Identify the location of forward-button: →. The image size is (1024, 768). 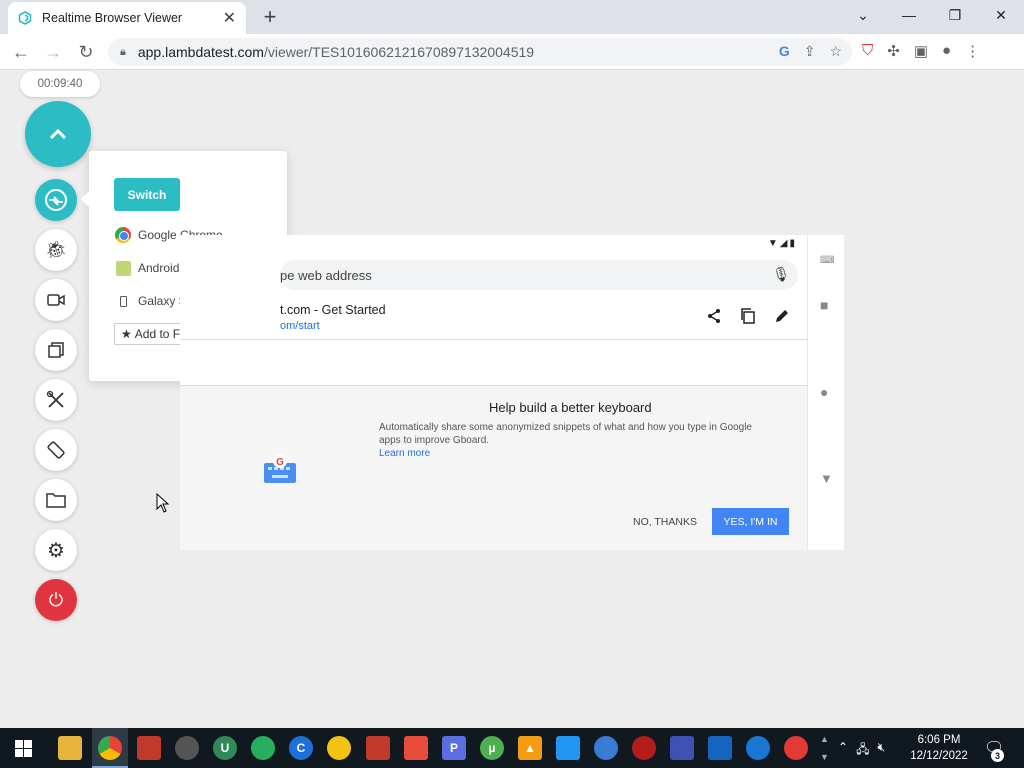
(53, 52).